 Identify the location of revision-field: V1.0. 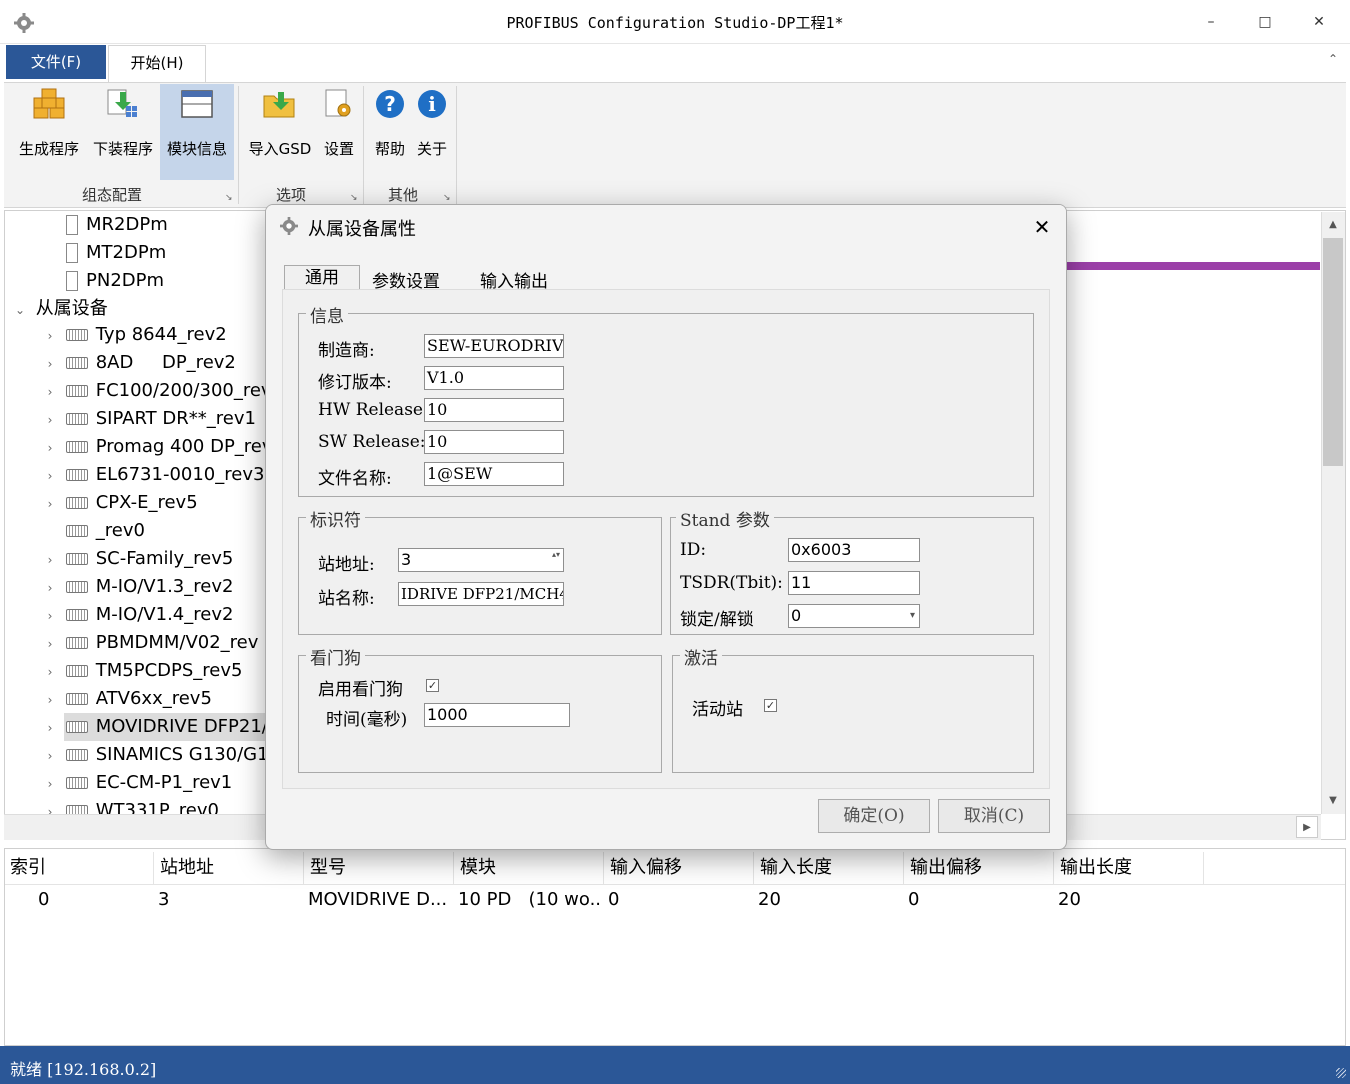
(494, 378).